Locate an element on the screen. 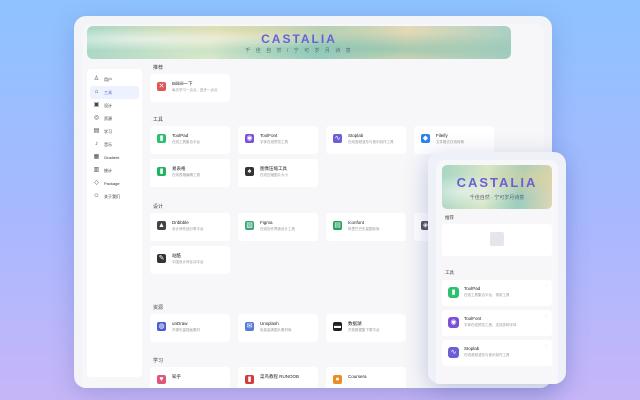 This screenshot has height=400, width=640. section-title: 设计 is located at coordinates (158, 207).